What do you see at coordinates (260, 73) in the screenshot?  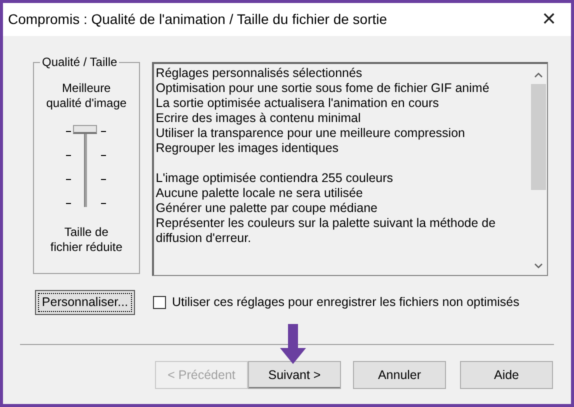 I see `summary-line: Réglages personnalisés sélectionnés` at bounding box center [260, 73].